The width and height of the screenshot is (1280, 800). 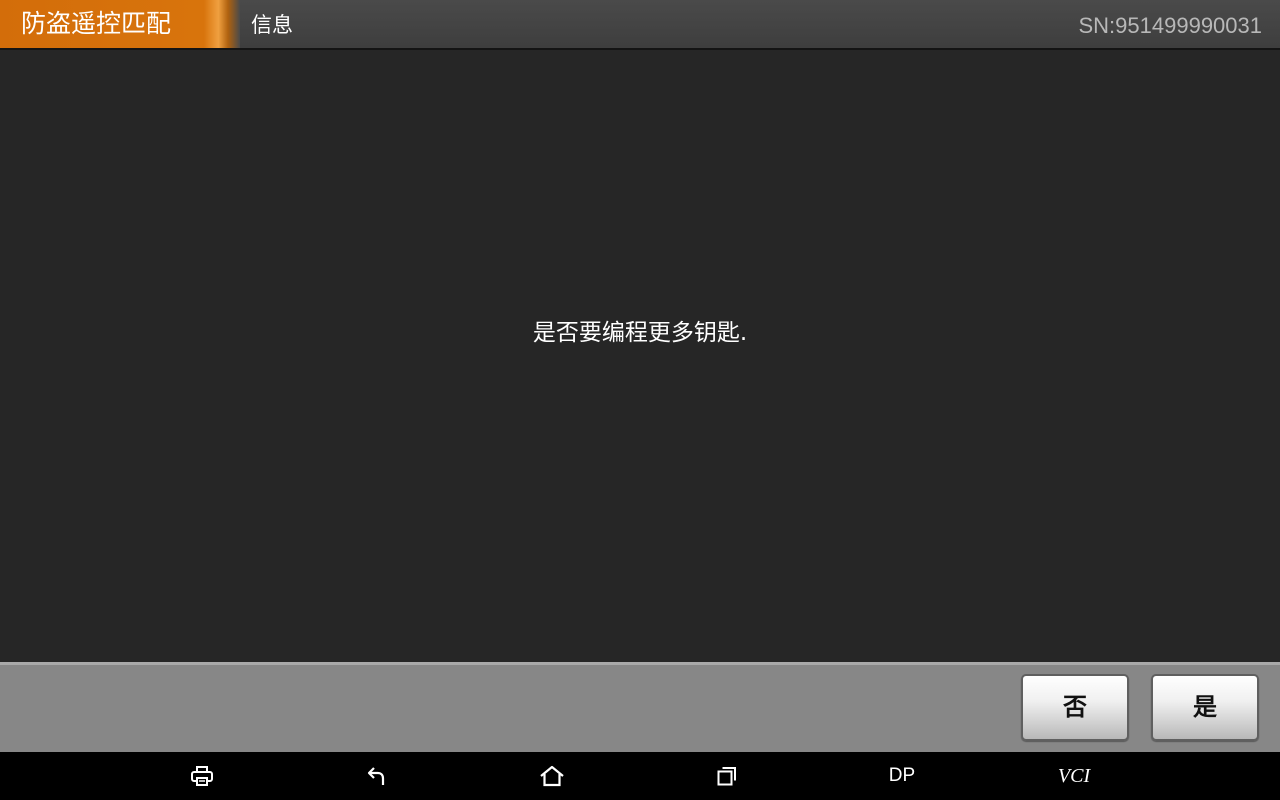 I want to click on dp-button: DP, so click(x=902, y=776).